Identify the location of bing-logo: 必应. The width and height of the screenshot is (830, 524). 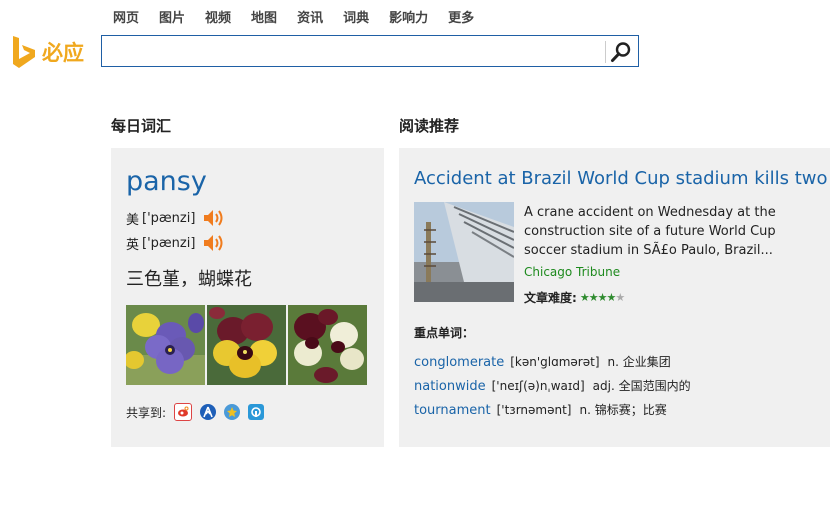
(47, 52).